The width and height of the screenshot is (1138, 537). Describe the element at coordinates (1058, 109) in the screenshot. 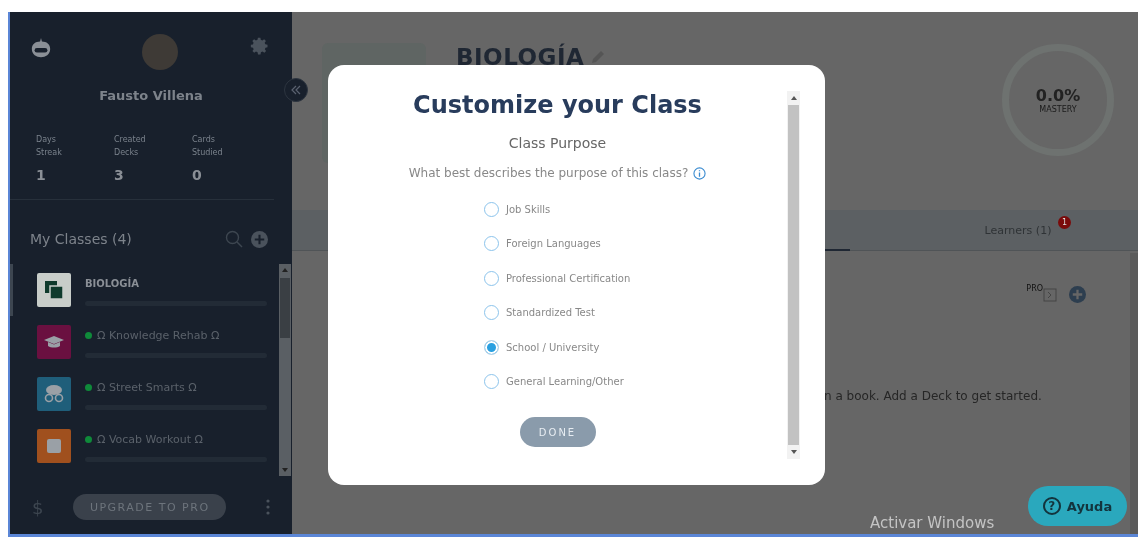

I see `mastery-label: MASTERY` at that location.